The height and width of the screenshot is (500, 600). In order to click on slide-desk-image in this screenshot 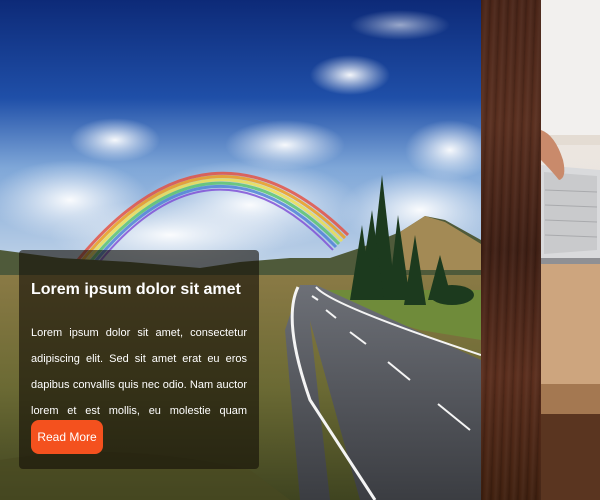, I will do `click(570, 250)`.